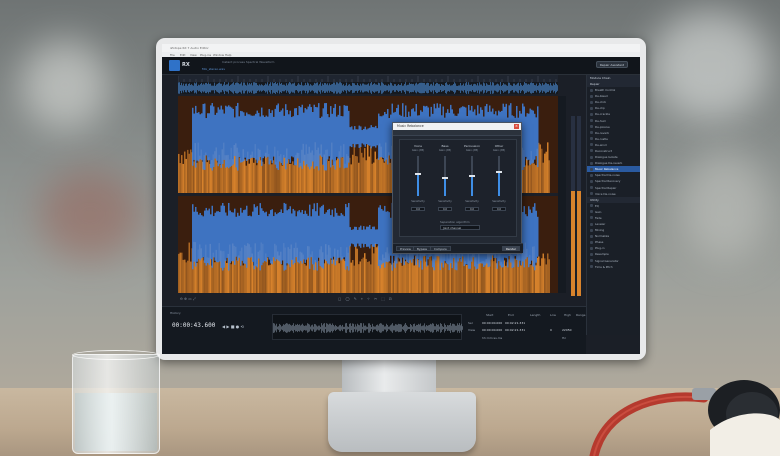 This screenshot has width=780, height=456. Describe the element at coordinates (457, 133) in the screenshot. I see `dialog-preset-strip` at that location.